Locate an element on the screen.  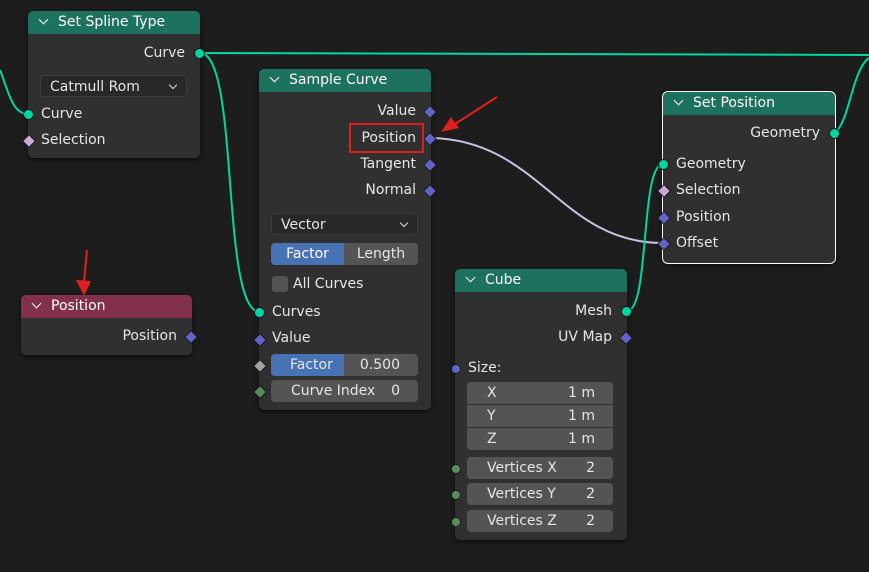
input-curve-label: Curve is located at coordinates (62, 114).